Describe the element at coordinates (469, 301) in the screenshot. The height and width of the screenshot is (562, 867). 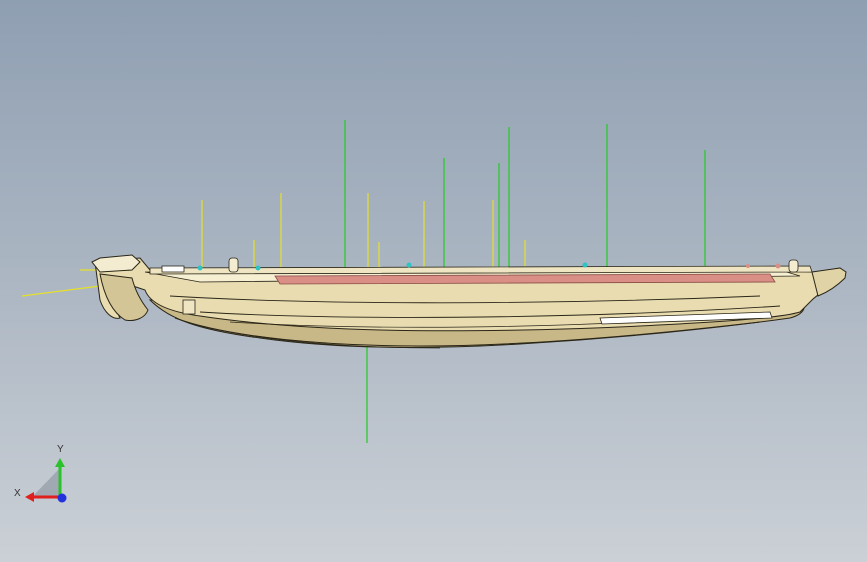
I see `part-body` at that location.